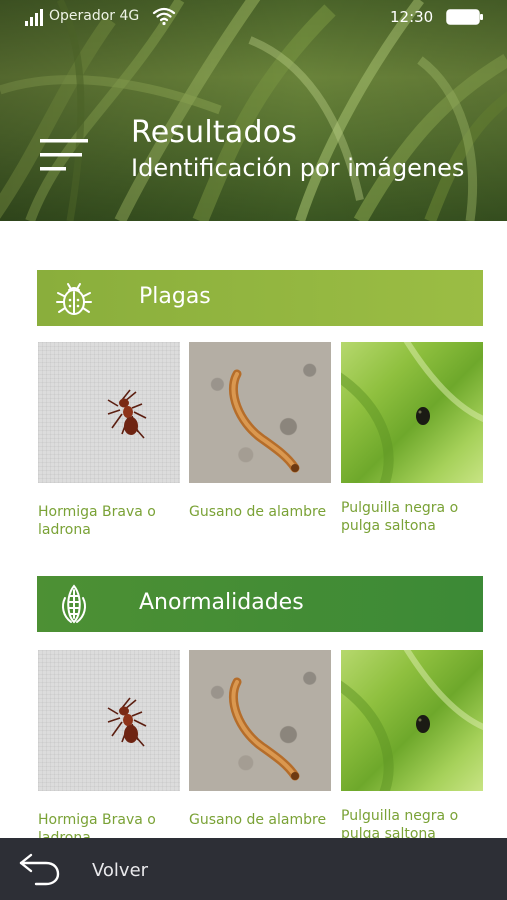  Describe the element at coordinates (40, 870) in the screenshot. I see `back-arrow-icon` at that location.